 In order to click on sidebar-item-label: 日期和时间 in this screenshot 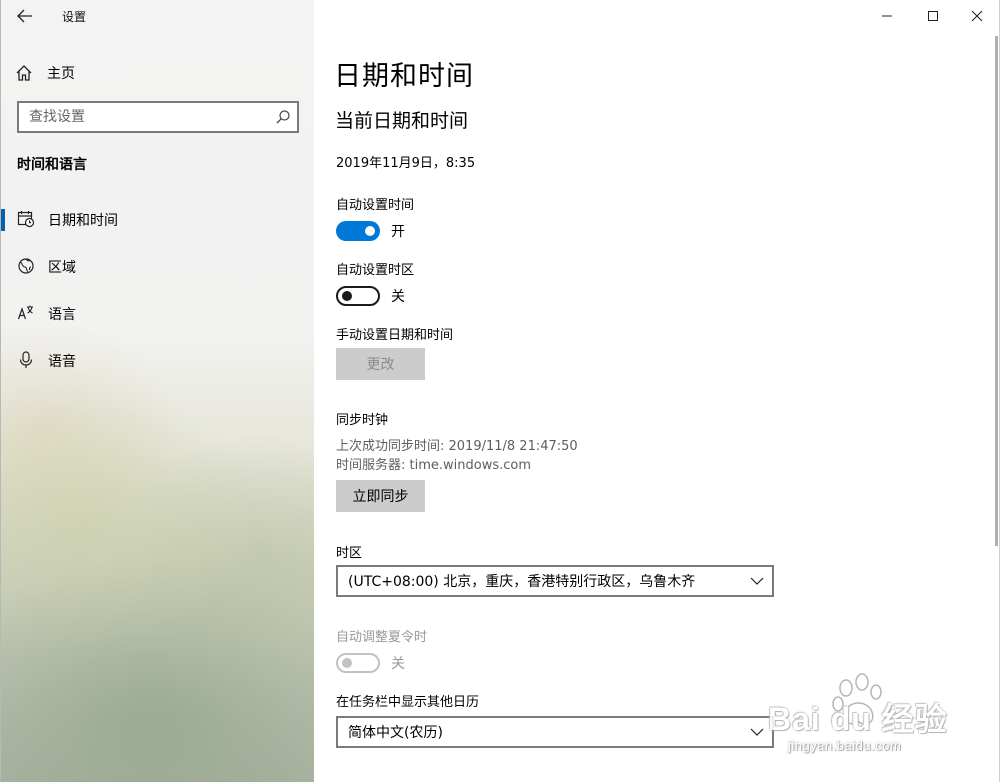, I will do `click(83, 221)`.